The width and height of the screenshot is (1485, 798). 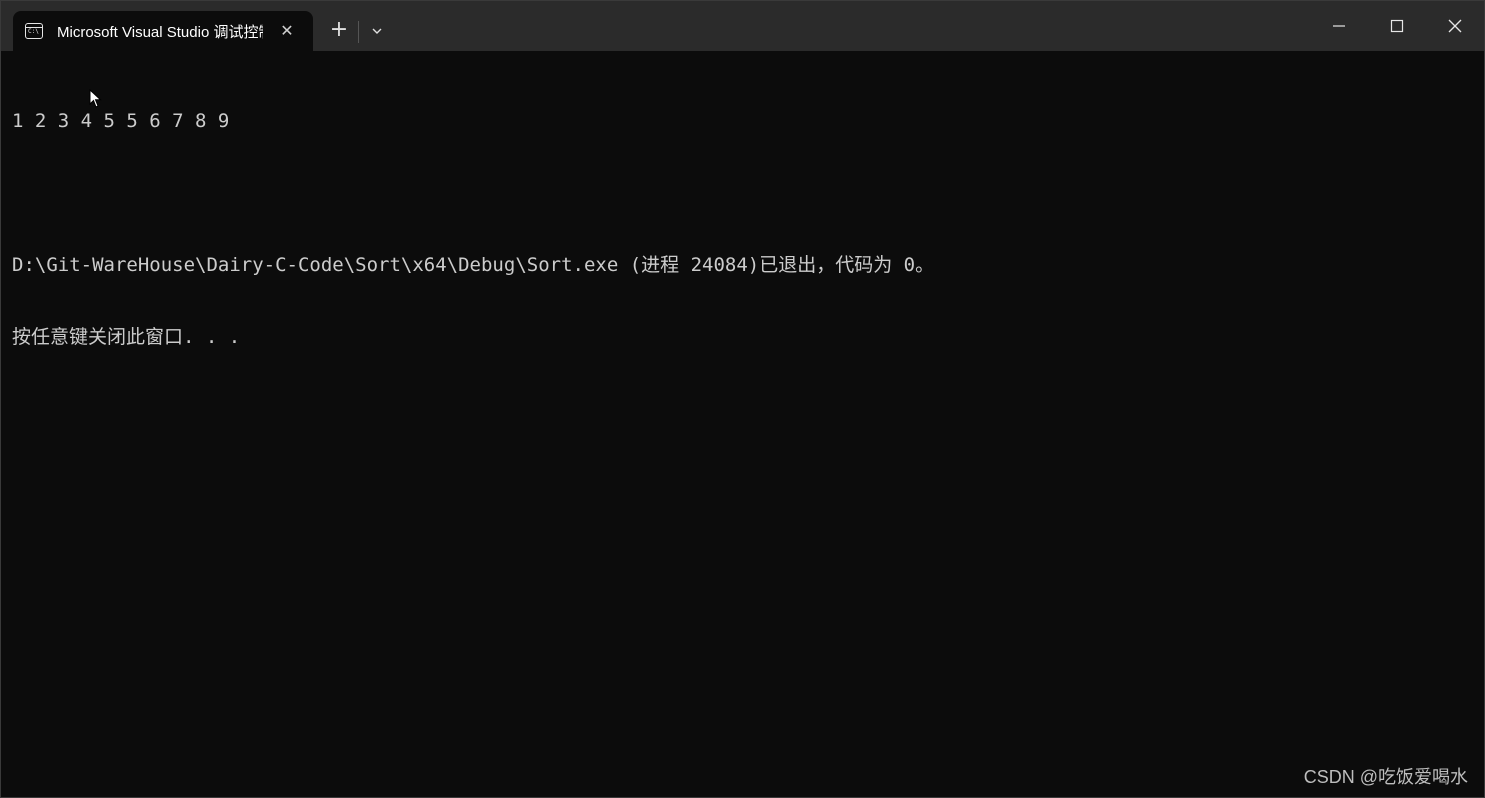 I want to click on close-button, so click(x=1455, y=26).